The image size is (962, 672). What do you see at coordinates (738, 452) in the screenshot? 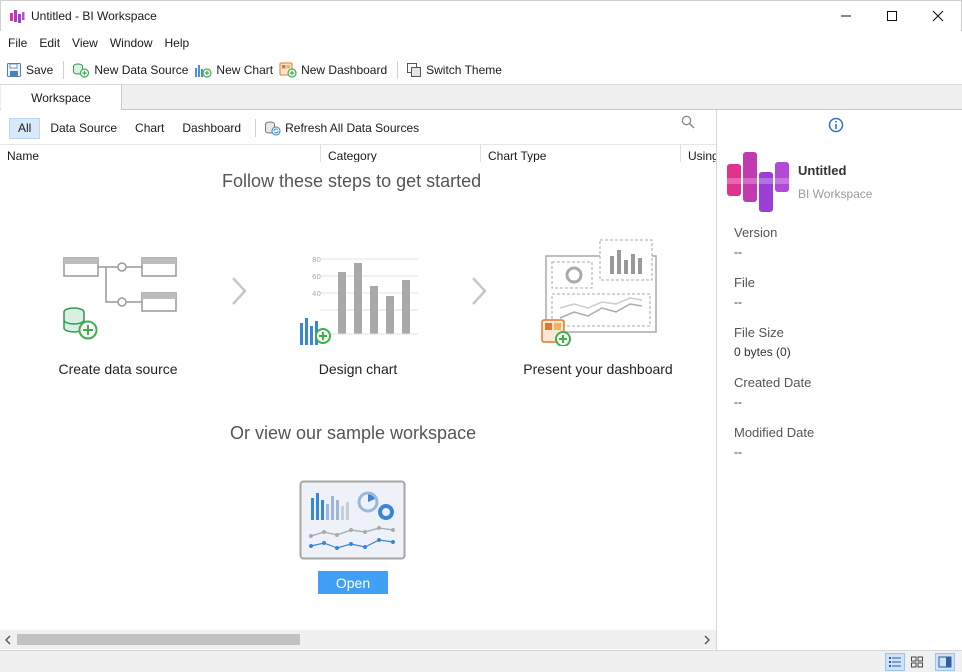
I see `modified-date-value: --` at bounding box center [738, 452].